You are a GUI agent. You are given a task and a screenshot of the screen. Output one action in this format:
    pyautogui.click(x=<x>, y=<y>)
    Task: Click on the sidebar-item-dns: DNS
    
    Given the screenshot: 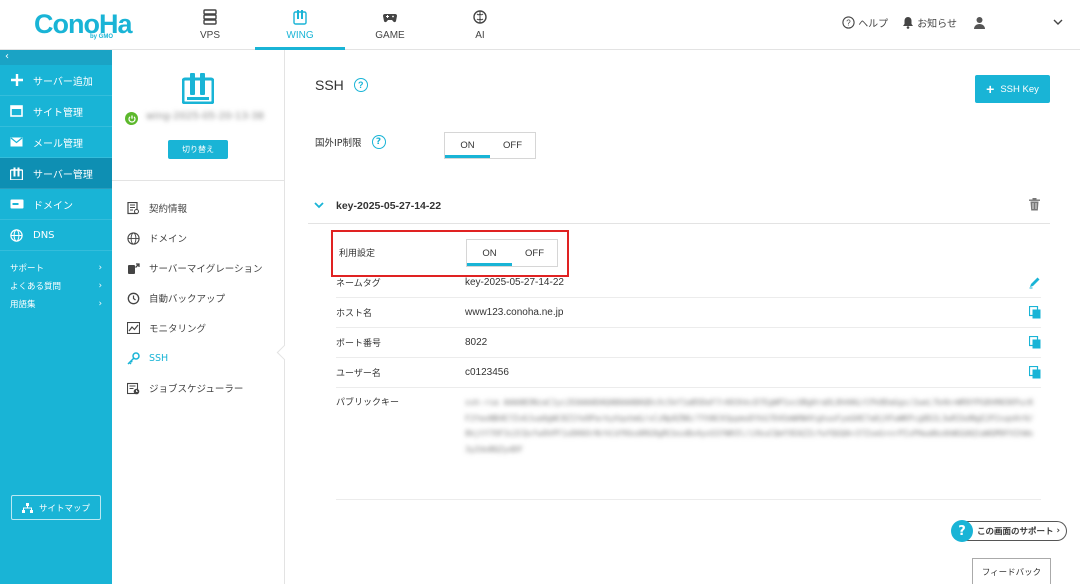 What is the action you would take?
    pyautogui.click(x=56, y=235)
    